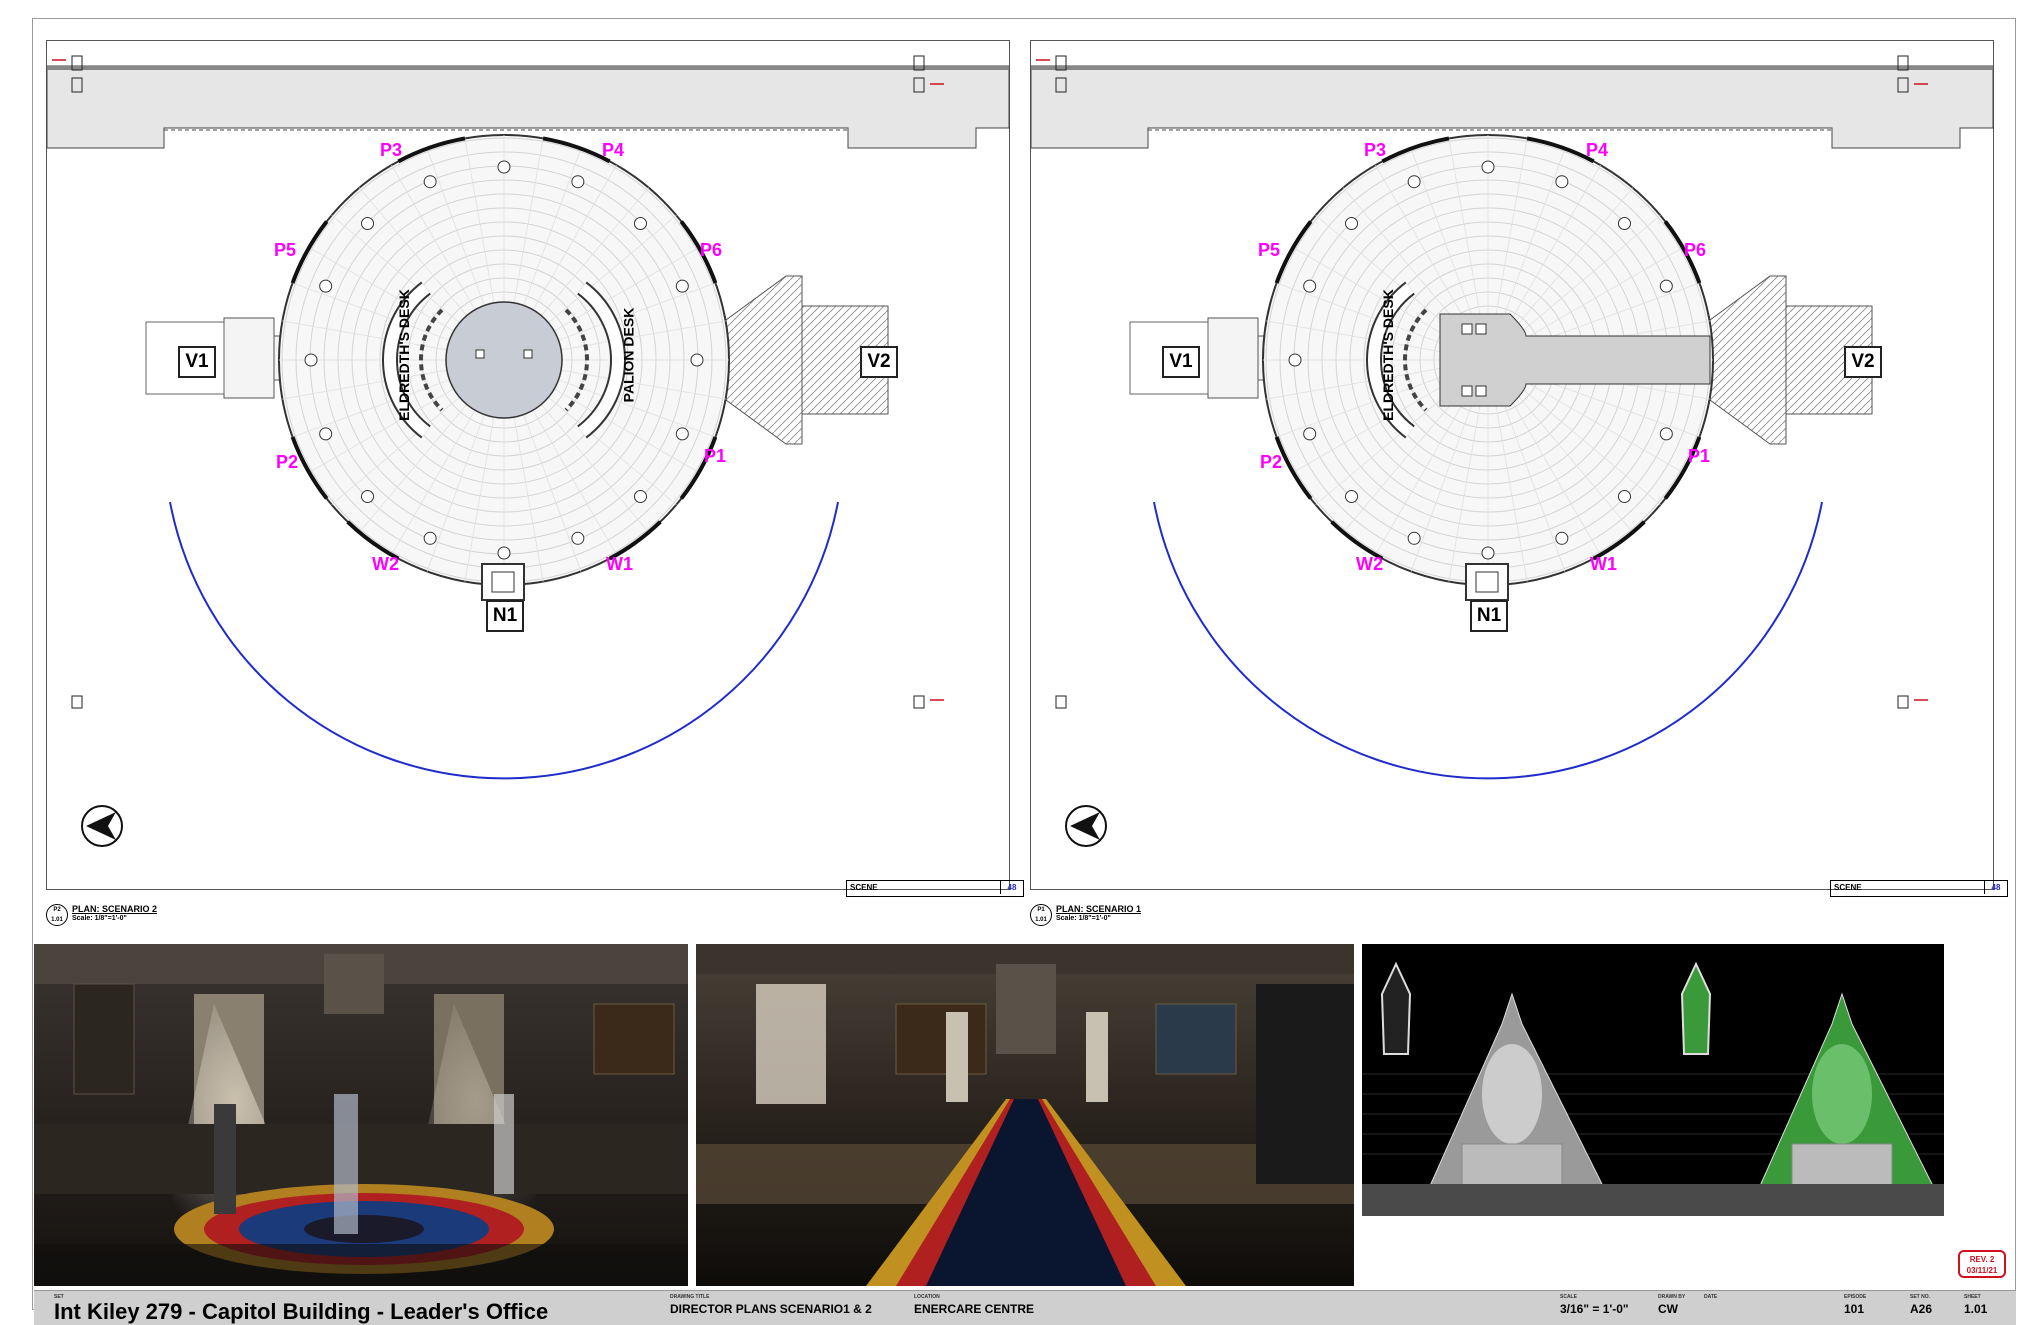 This screenshot has height=1325, width=2044. Describe the element at coordinates (1855, 1297) in the screenshot. I see `episode-label: EPISODE` at that location.